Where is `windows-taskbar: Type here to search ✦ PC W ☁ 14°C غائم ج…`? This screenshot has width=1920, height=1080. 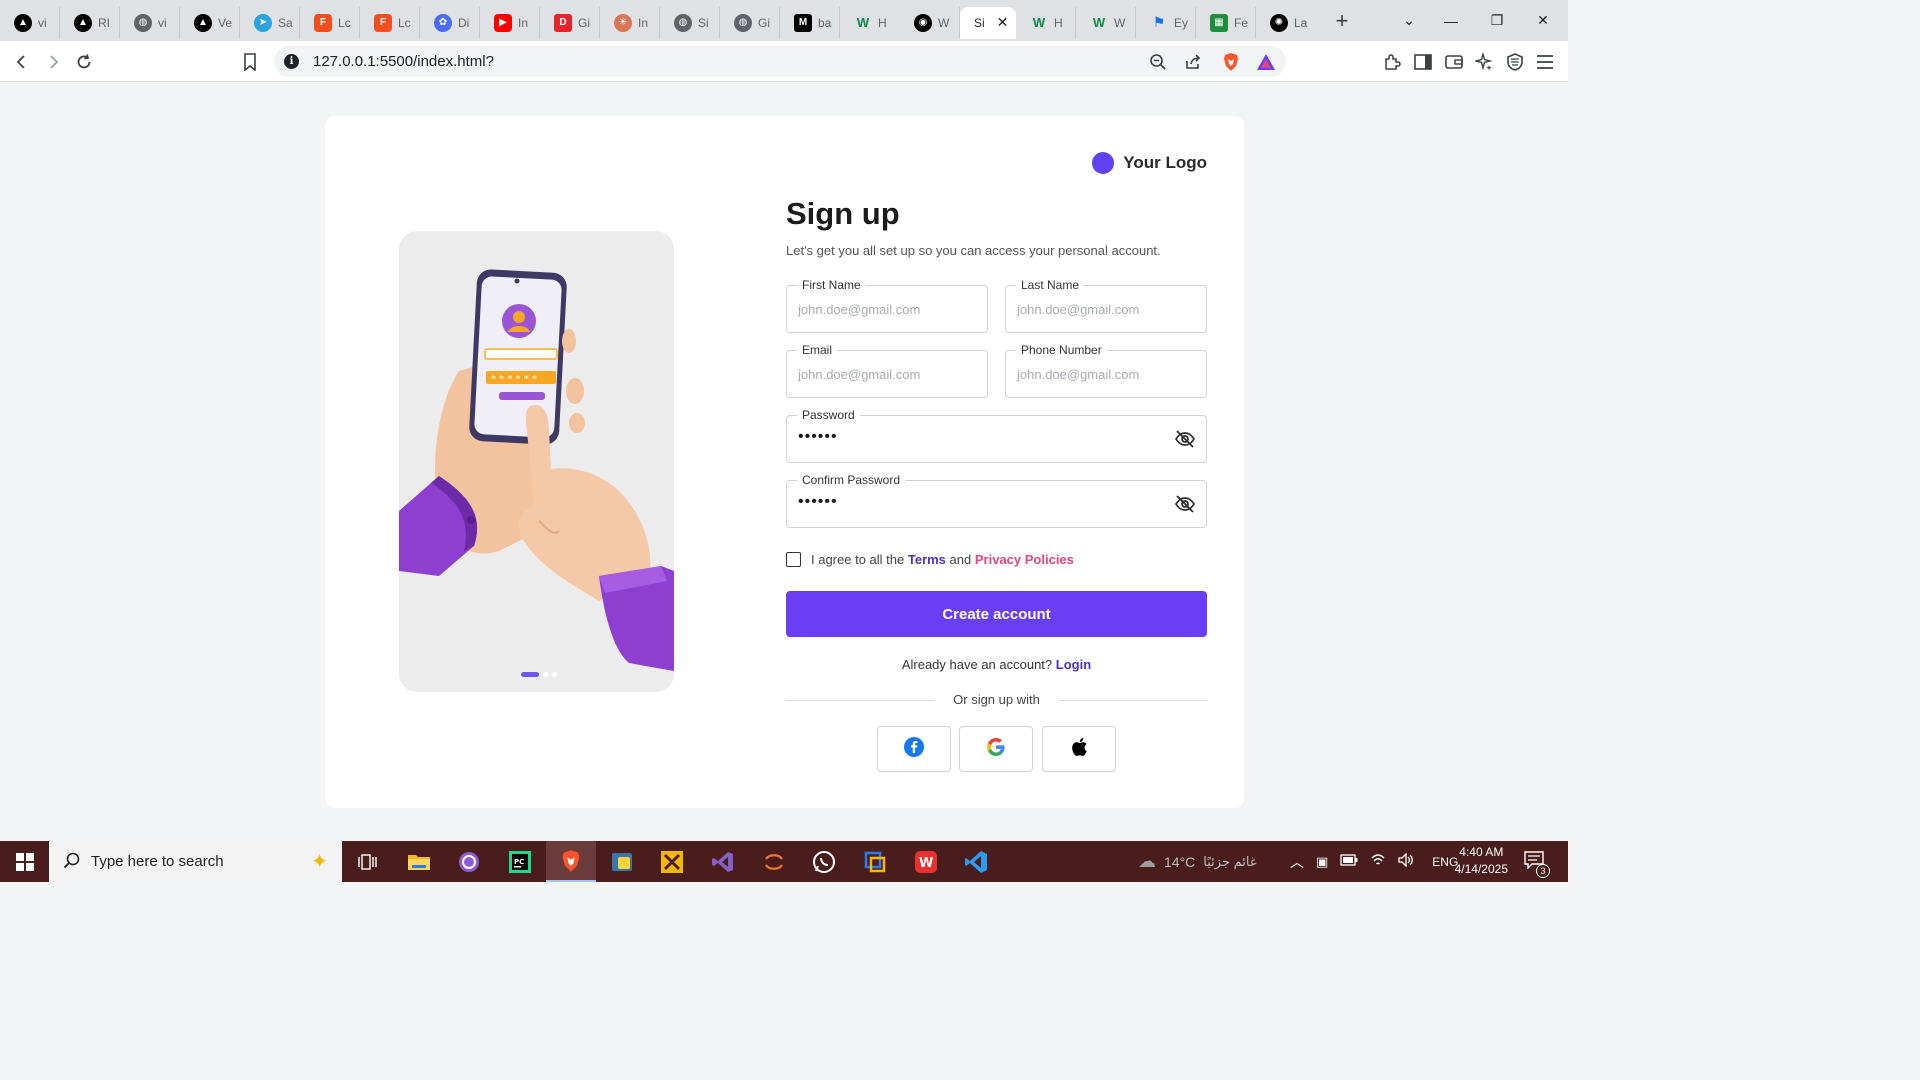
windows-taskbar: Type here to search ✦ PC W ☁ 14°C غائم ج… is located at coordinates (784, 861).